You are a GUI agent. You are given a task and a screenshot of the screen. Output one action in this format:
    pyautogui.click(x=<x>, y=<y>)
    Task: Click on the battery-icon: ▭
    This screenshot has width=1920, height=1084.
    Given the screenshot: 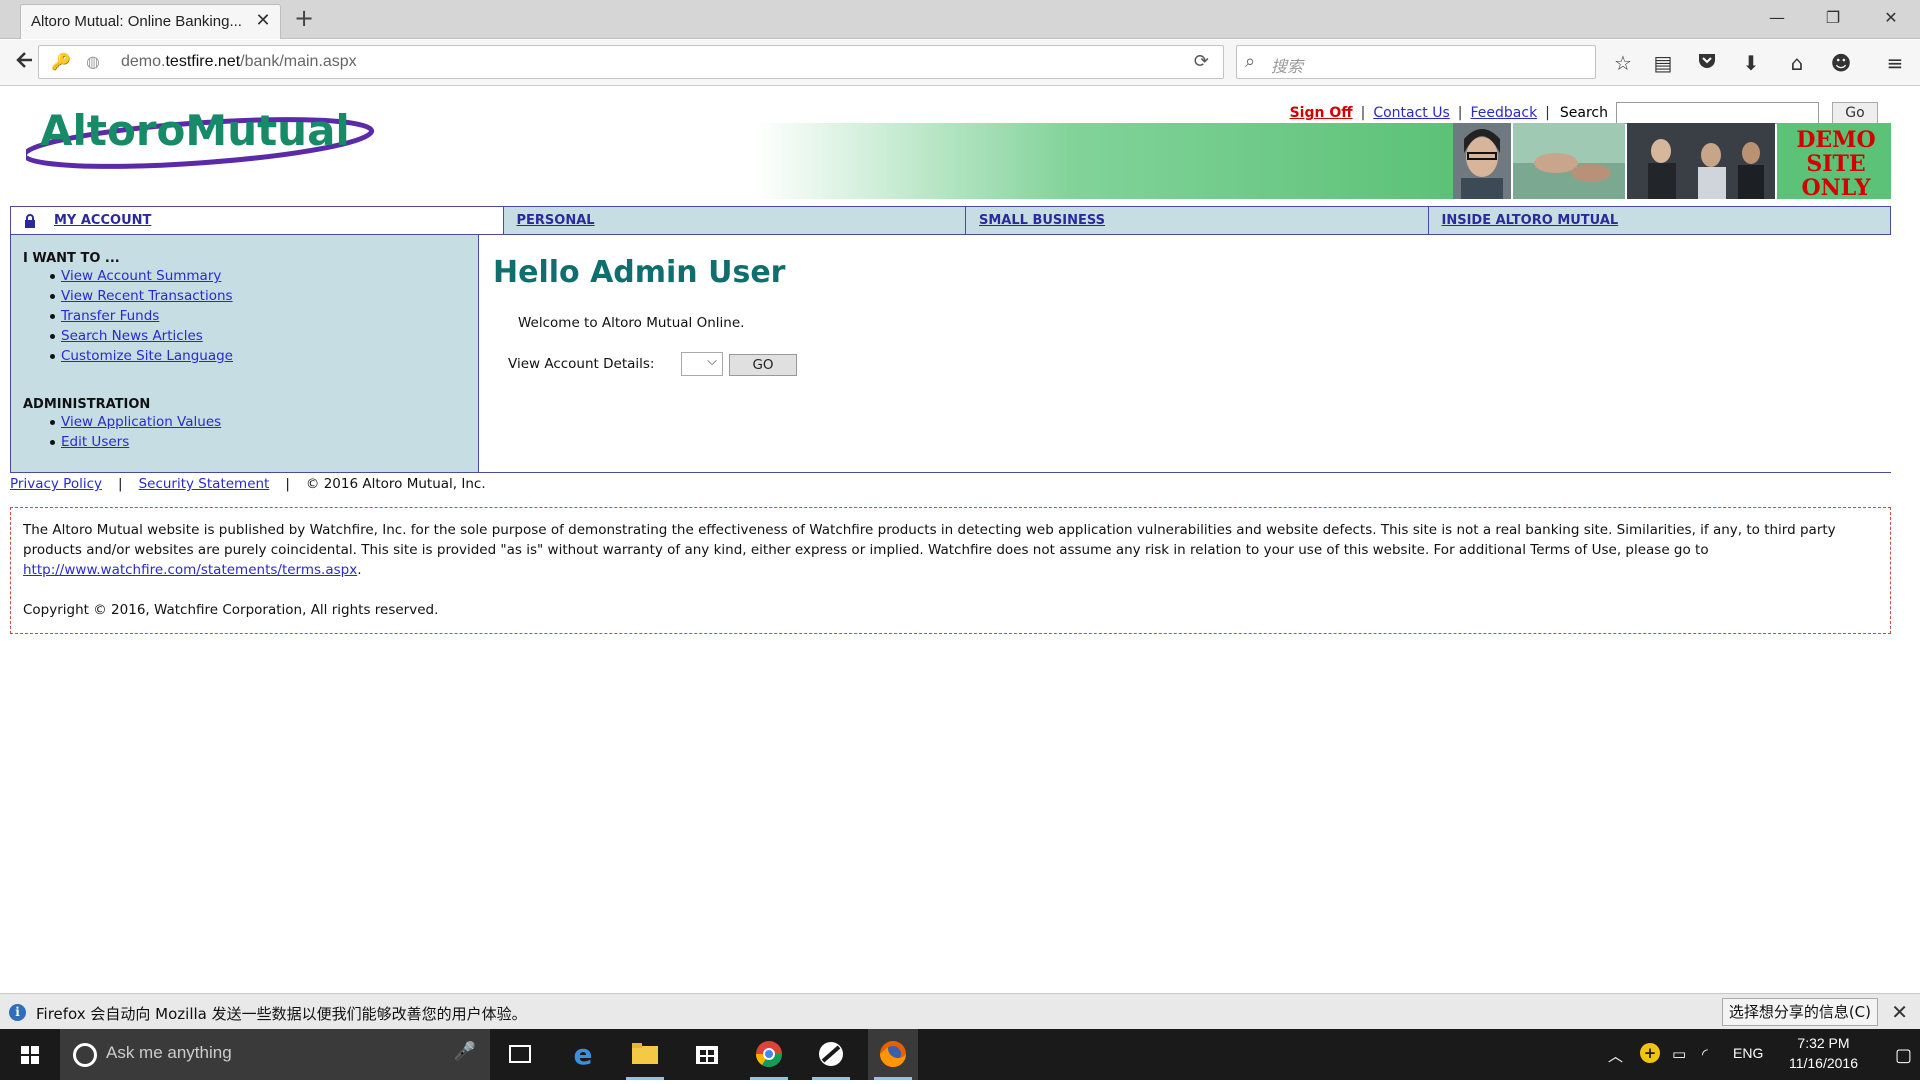 What is the action you would take?
    pyautogui.click(x=1679, y=1054)
    